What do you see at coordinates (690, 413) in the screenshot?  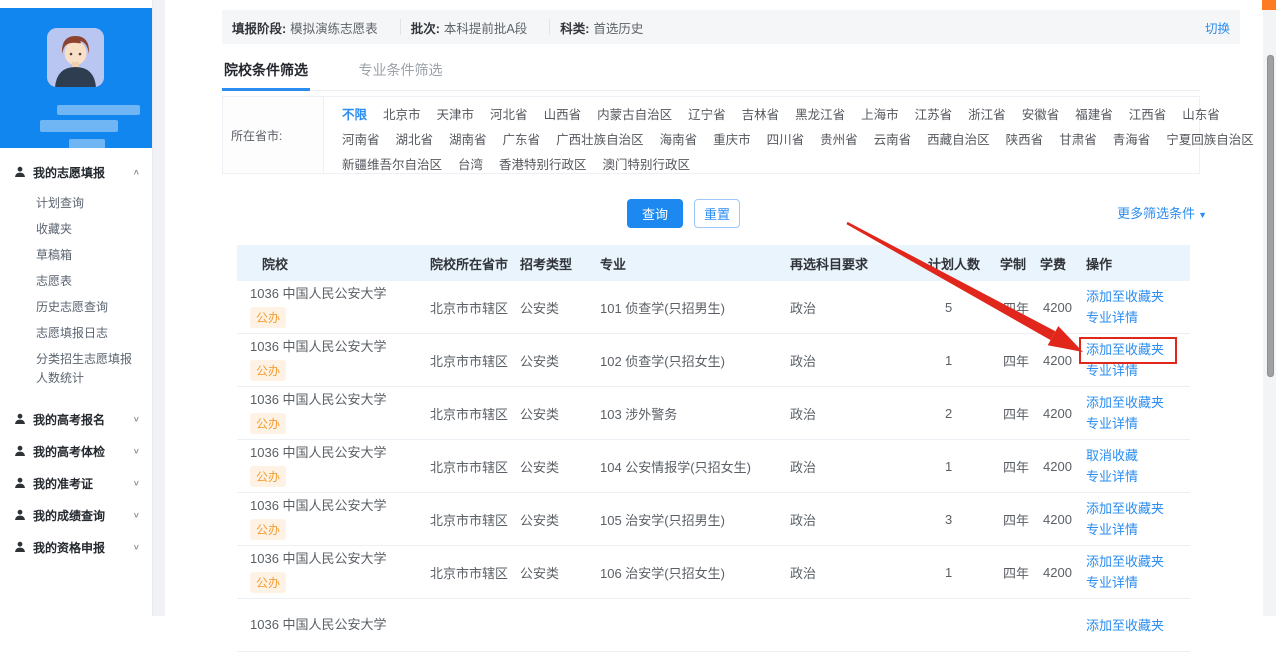 I see `major-cell: 103 涉外警务` at bounding box center [690, 413].